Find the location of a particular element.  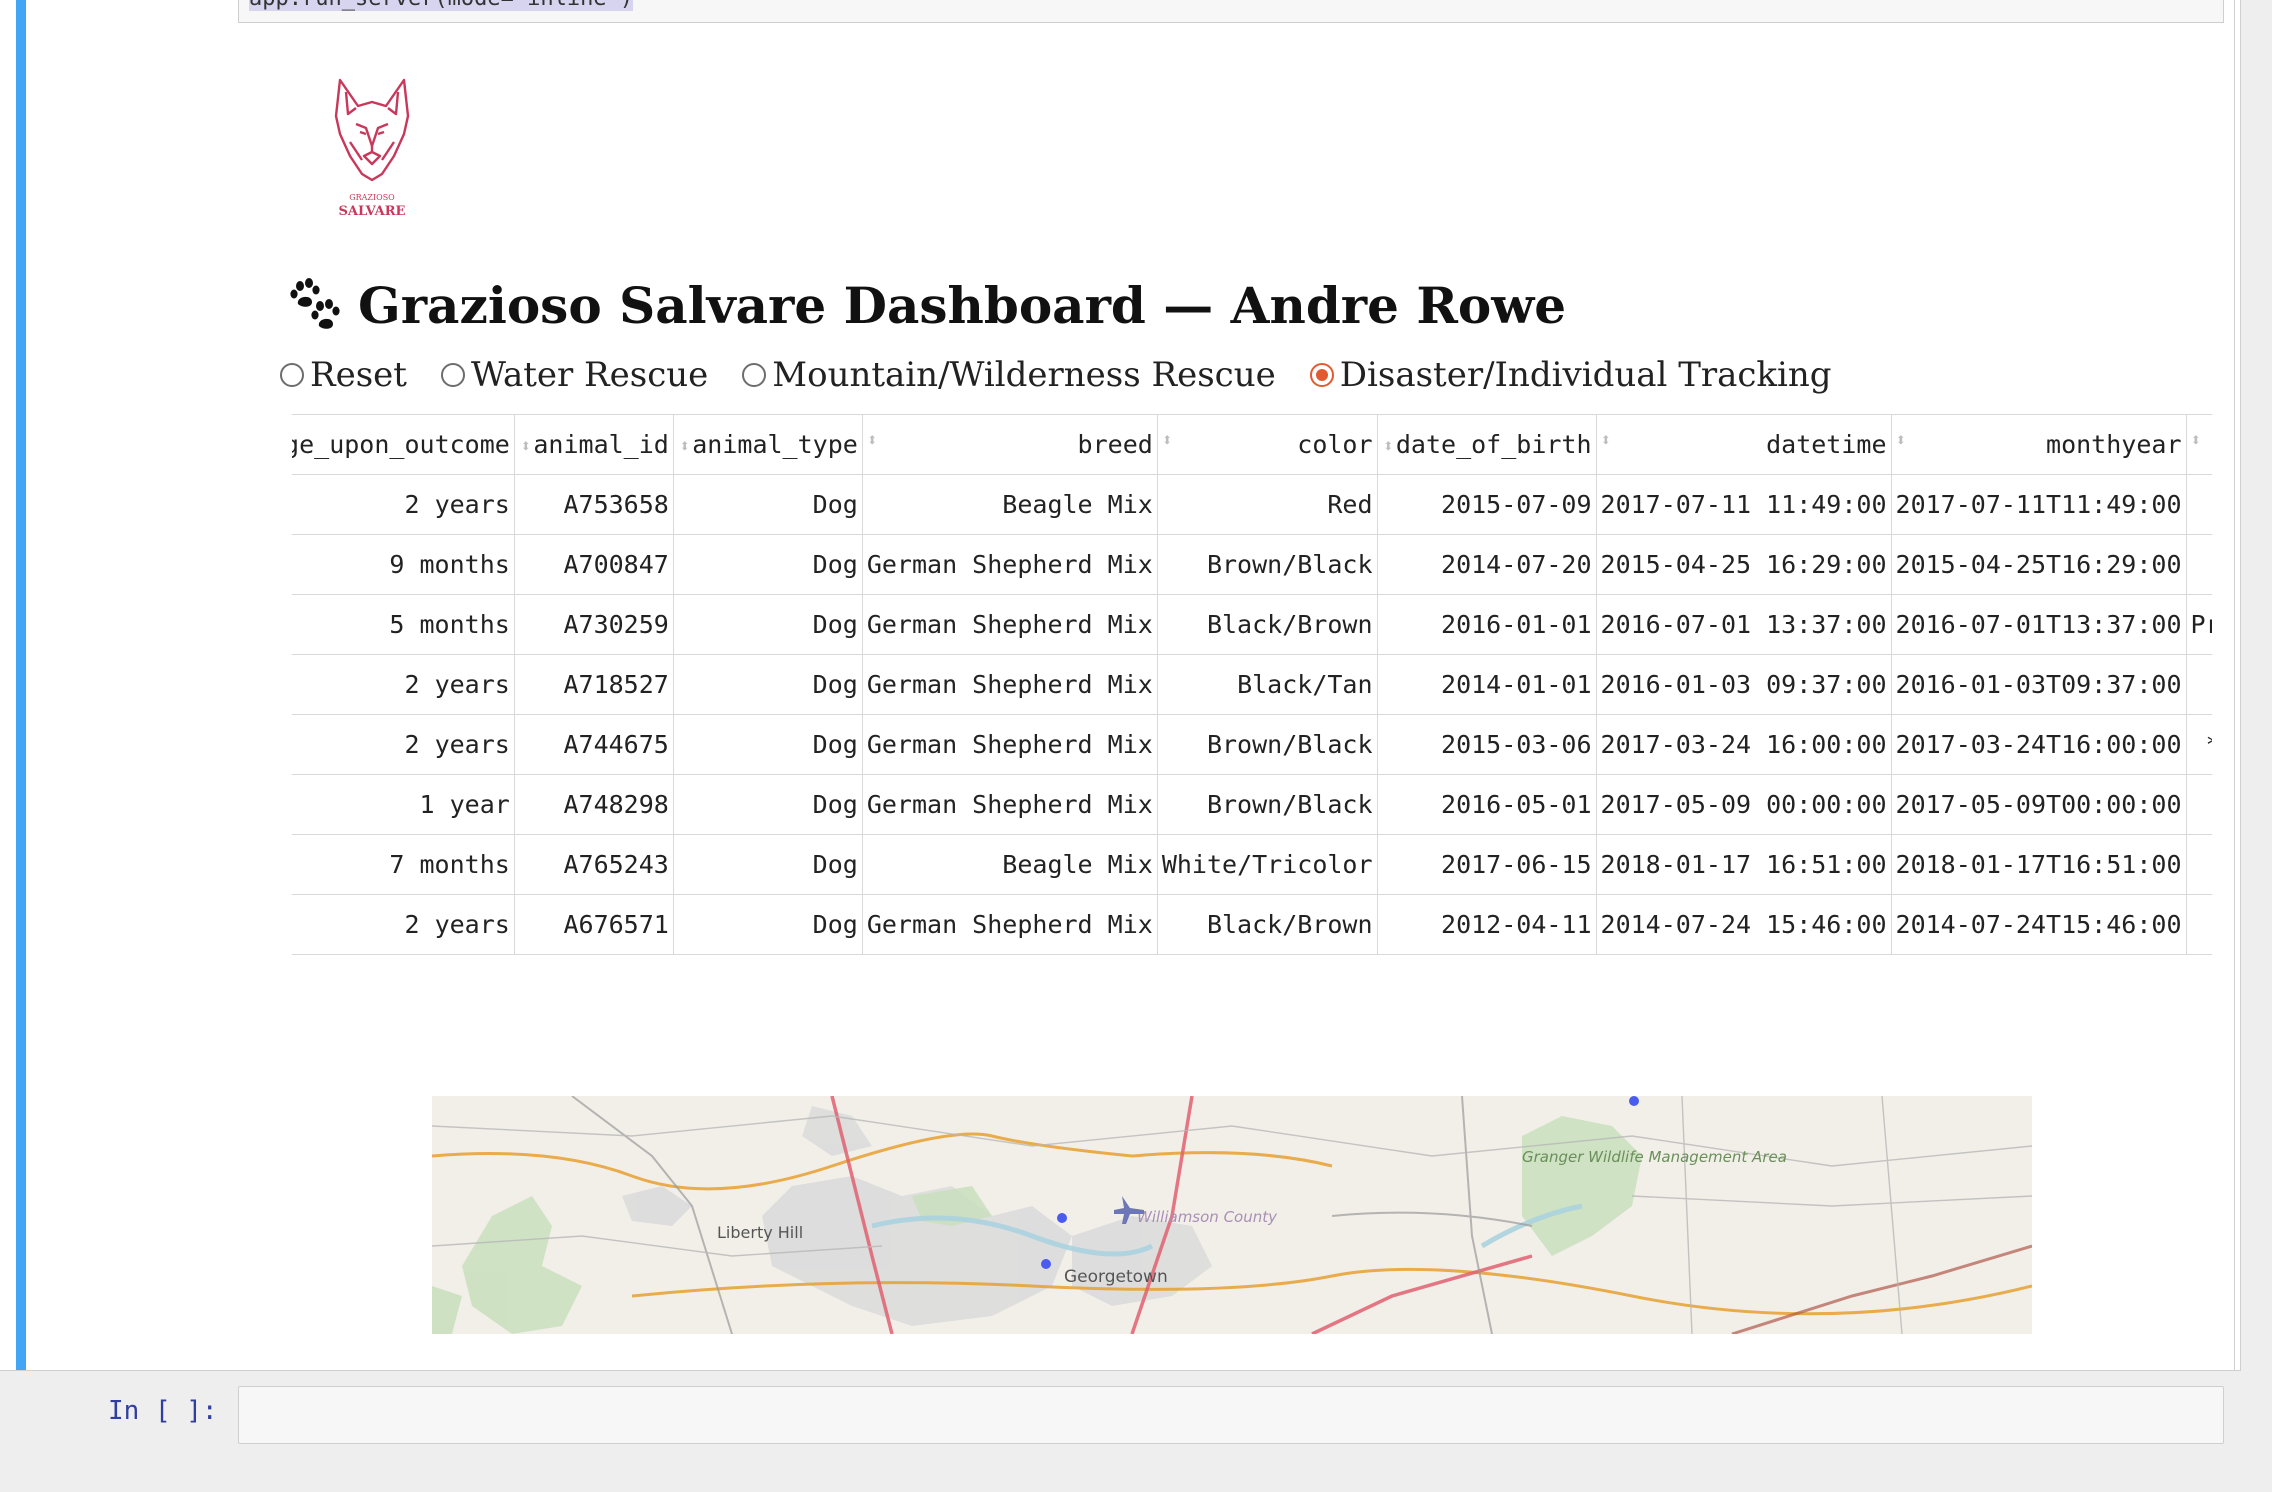

table-cell: 9 months is located at coordinates (403, 564).